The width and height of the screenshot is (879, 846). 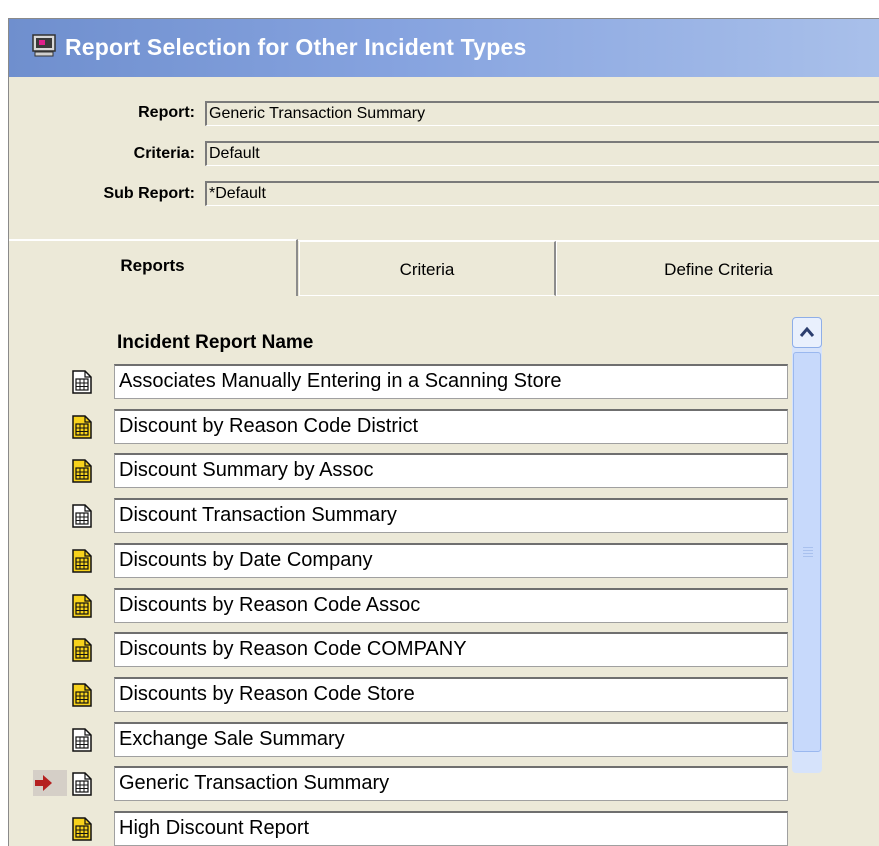 What do you see at coordinates (542, 153) in the screenshot?
I see `criteria-field: Default` at bounding box center [542, 153].